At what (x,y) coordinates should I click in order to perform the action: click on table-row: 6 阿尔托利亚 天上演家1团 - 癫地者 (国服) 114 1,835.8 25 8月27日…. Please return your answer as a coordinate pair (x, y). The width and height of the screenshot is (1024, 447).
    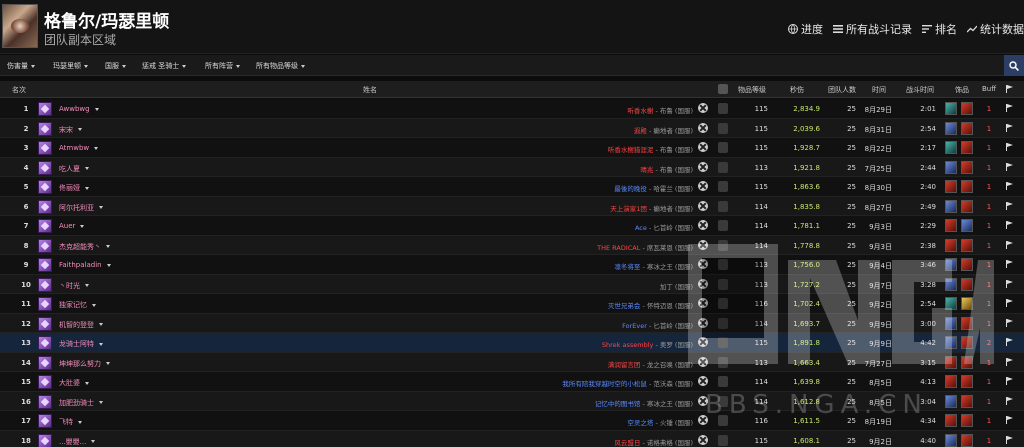
    Looking at the image, I should click on (512, 206).